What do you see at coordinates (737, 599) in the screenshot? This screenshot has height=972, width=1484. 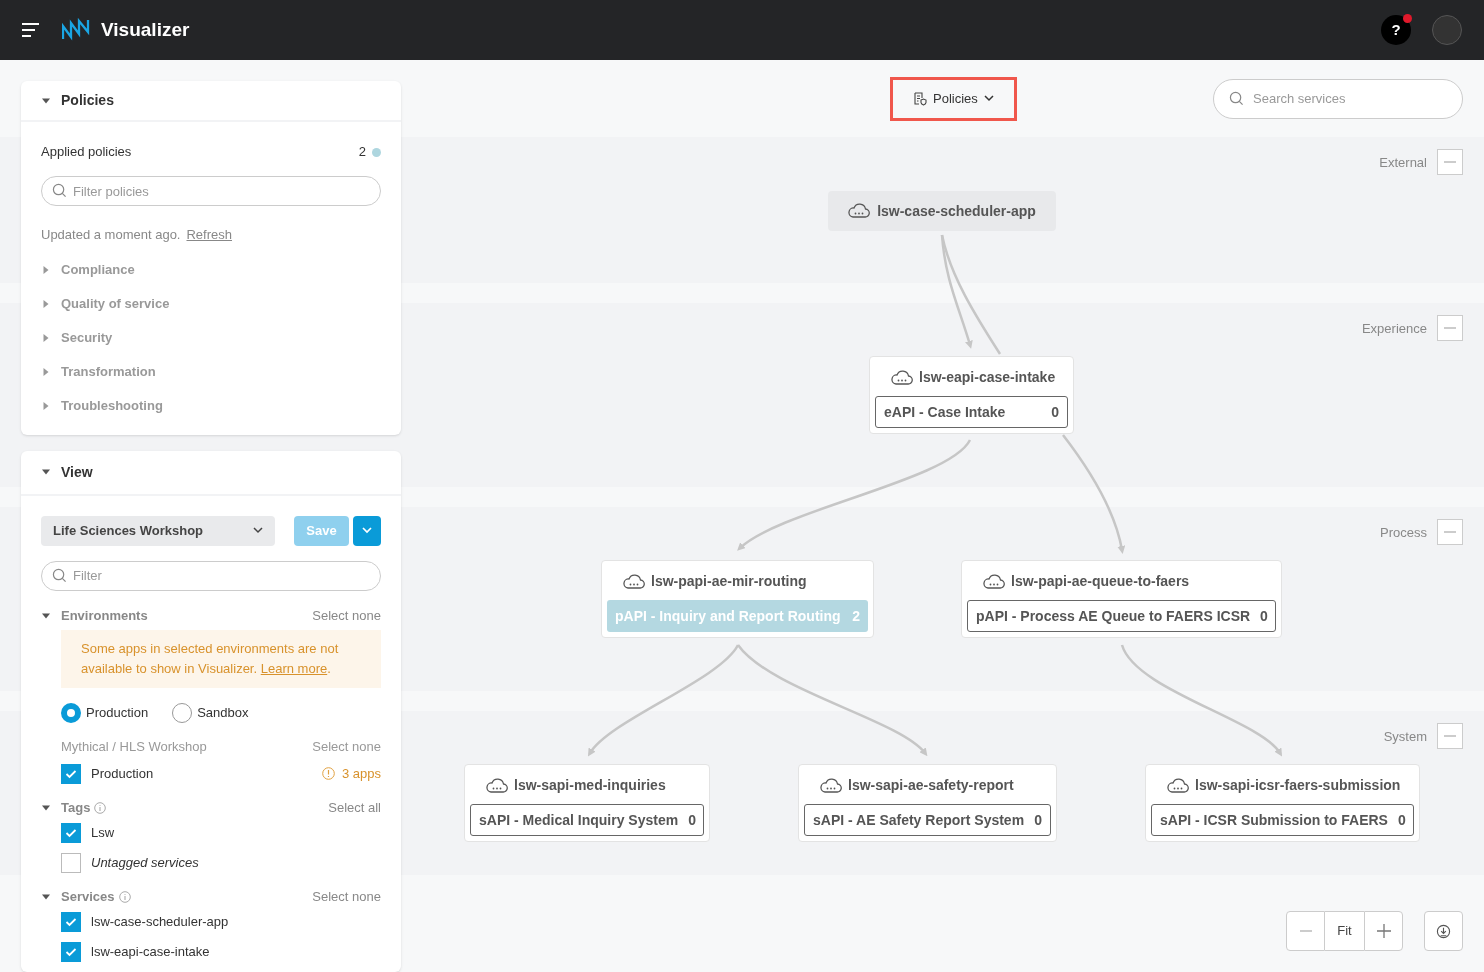 I see `service-node: lsw-papi-ae-mir-routing pAPI - Inquiry and Report Routing 2` at bounding box center [737, 599].